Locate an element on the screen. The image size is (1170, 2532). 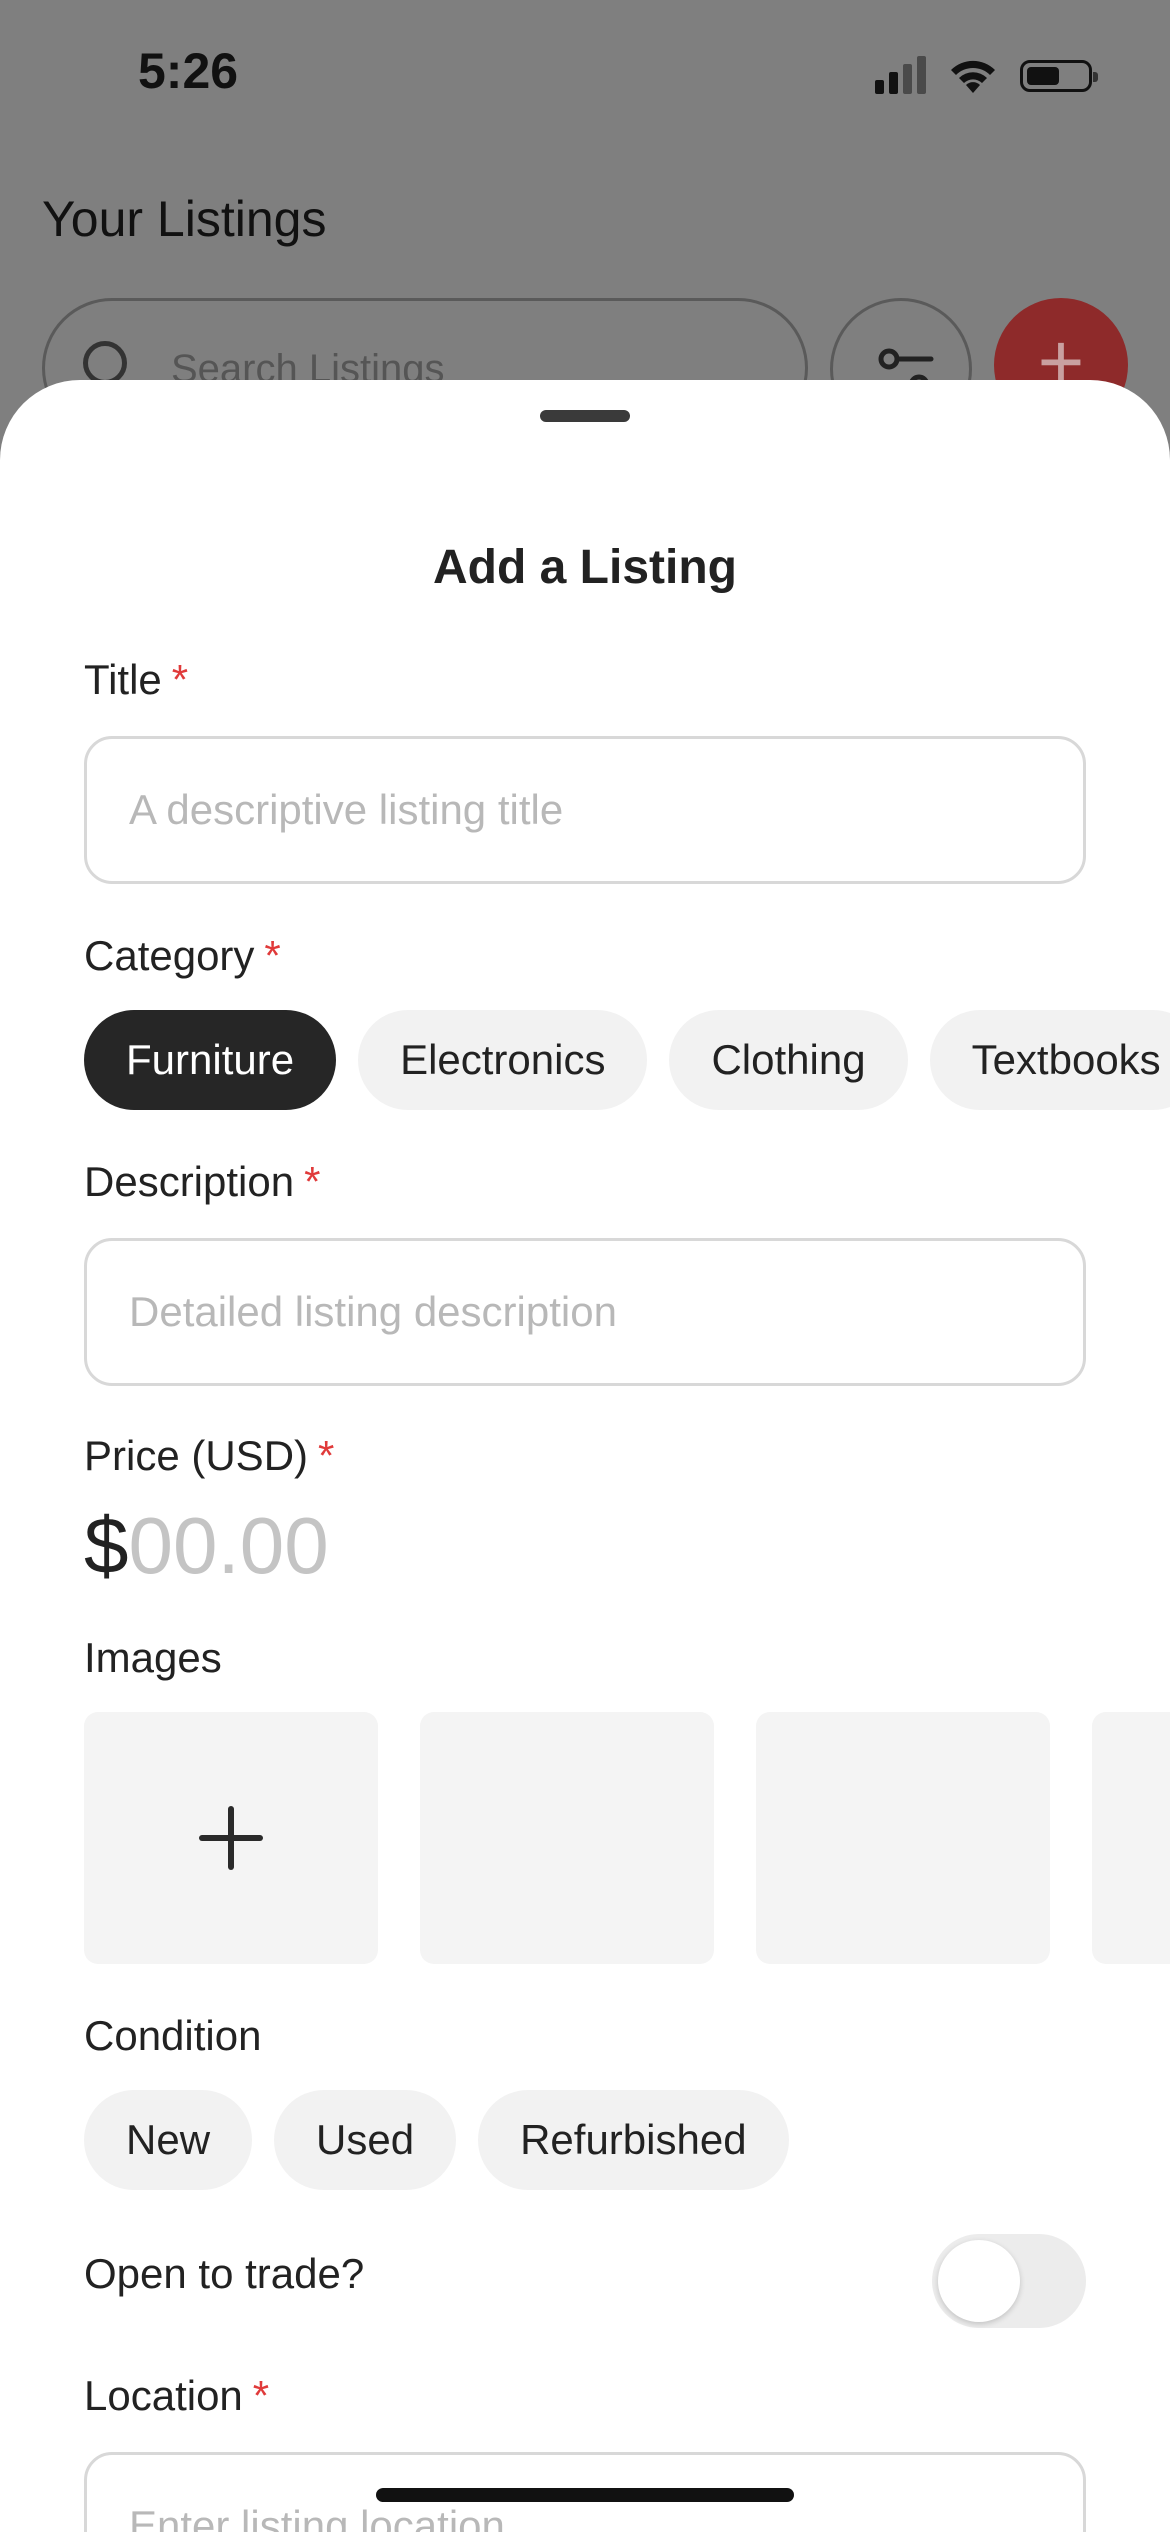
category-chip-textbooks: Textbooks is located at coordinates (1049, 1060).